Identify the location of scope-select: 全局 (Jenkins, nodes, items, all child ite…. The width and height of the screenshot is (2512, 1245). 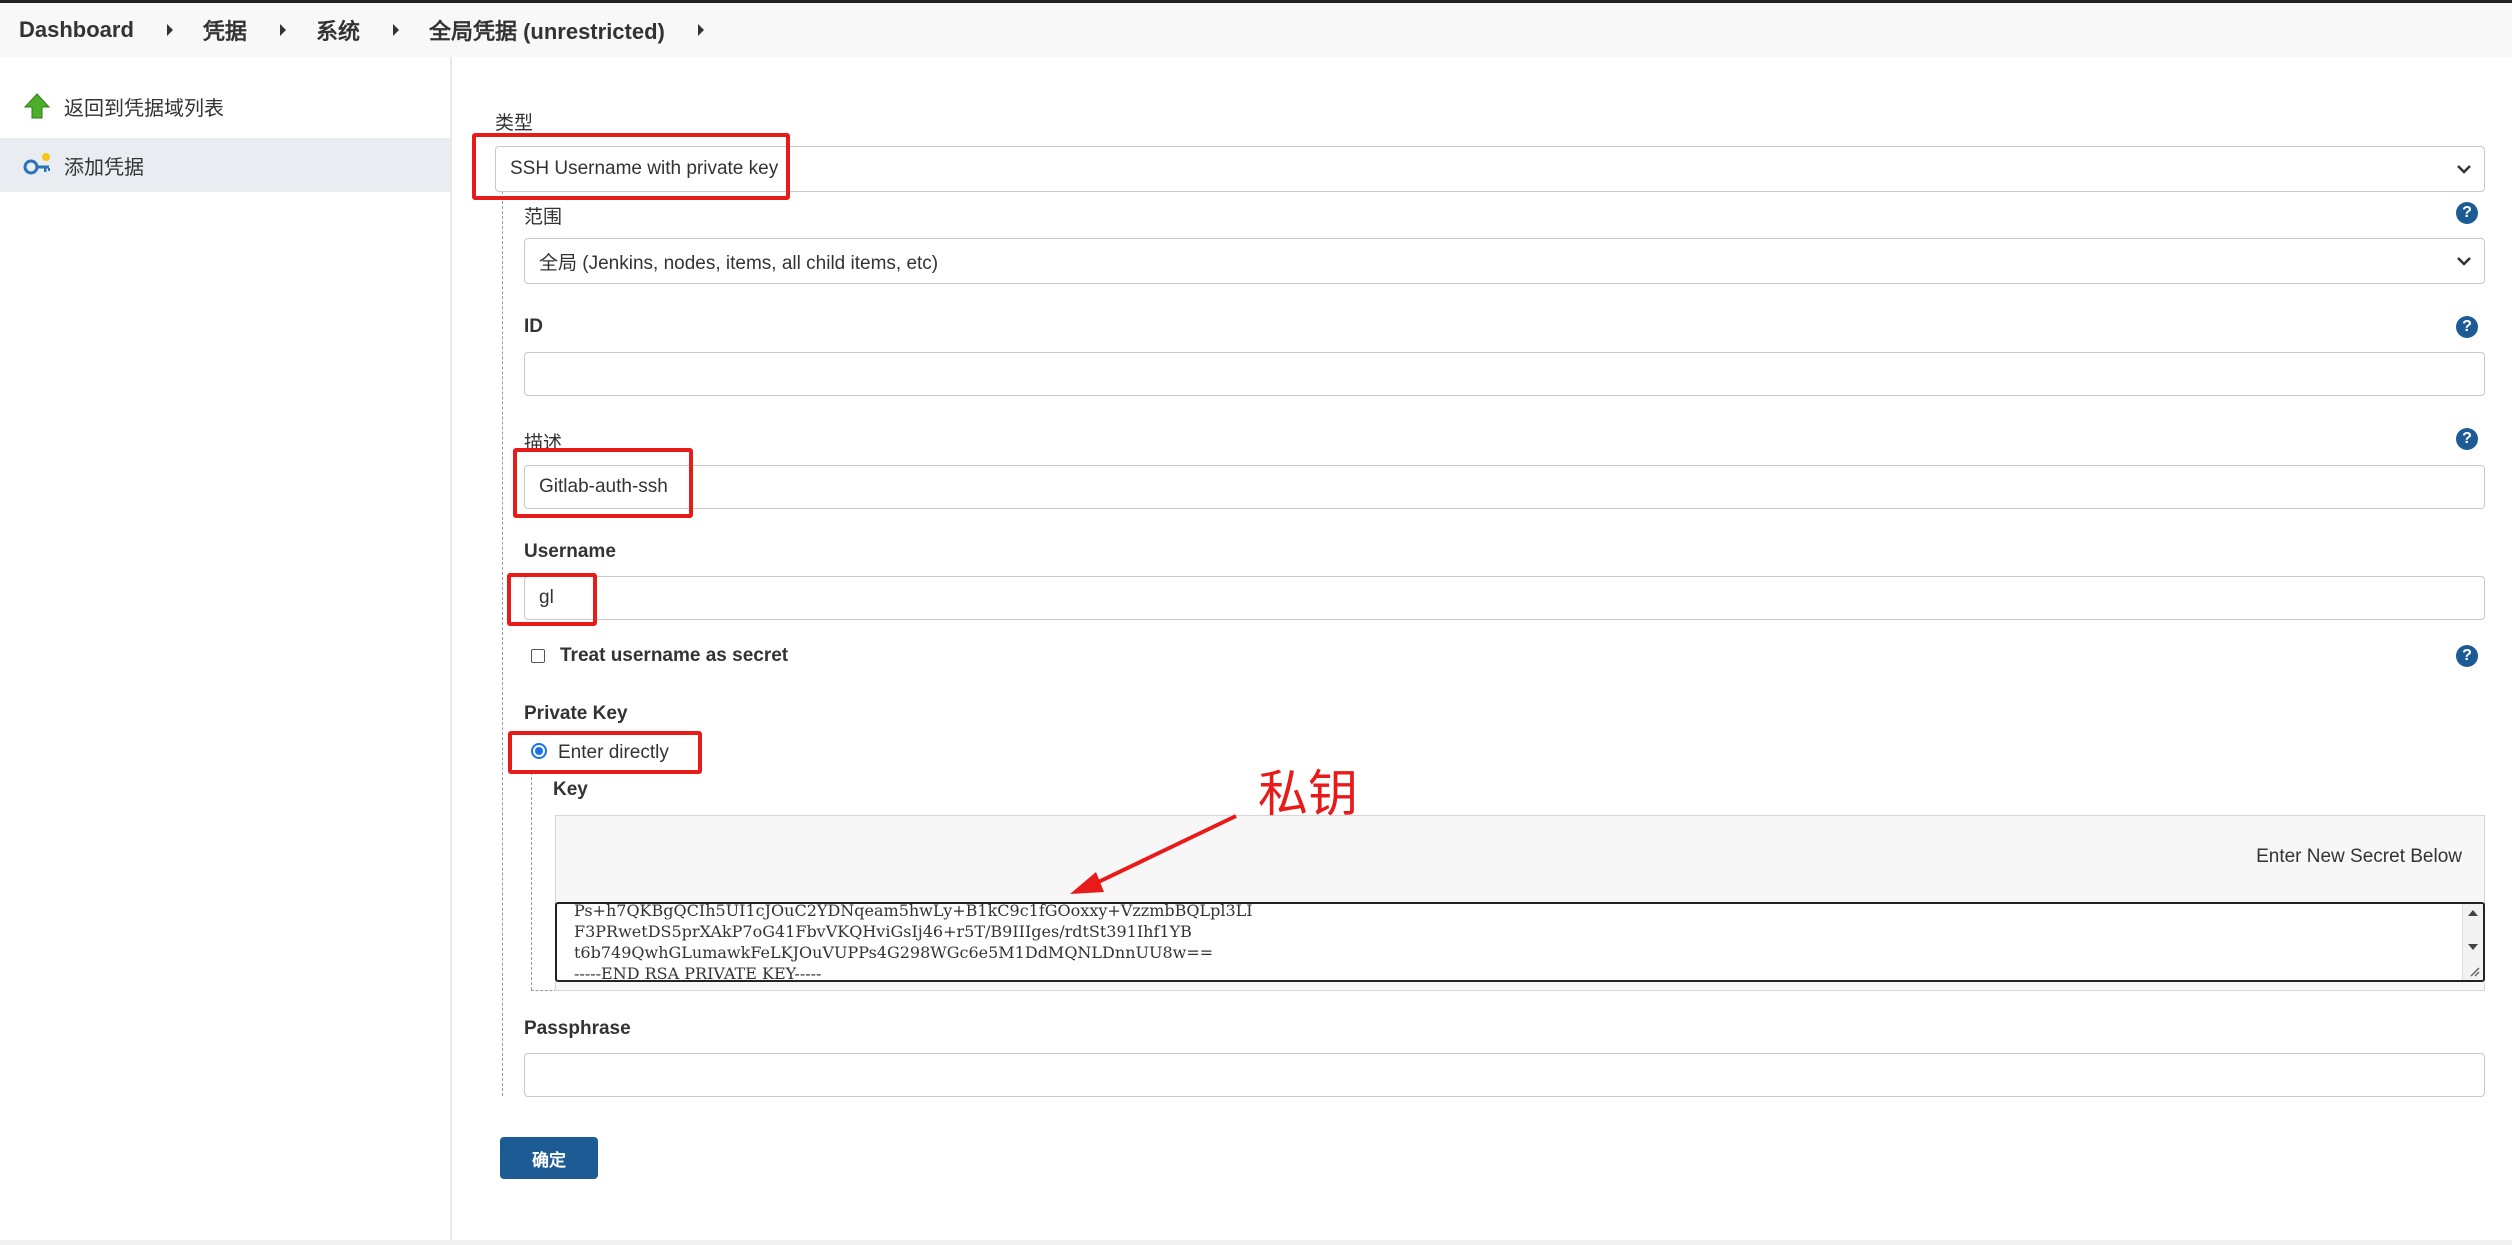
(1504, 261).